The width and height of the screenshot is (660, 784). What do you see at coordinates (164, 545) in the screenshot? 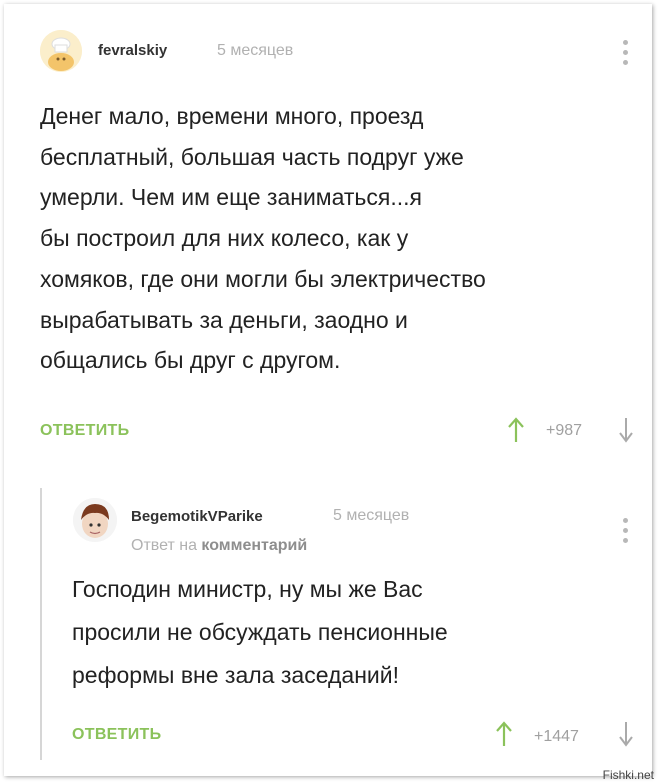
I see `reply-to-prefix: Ответ на` at bounding box center [164, 545].